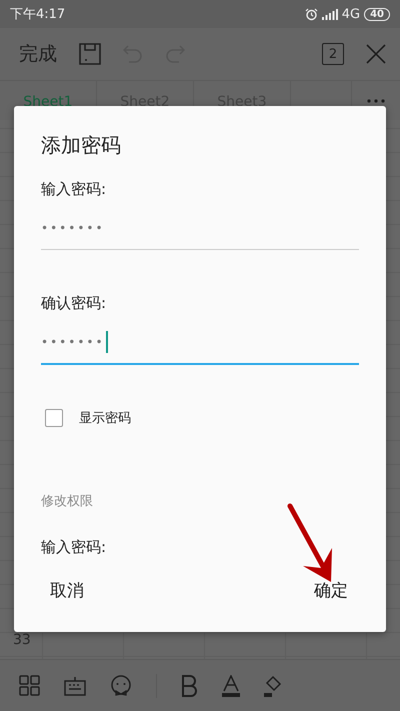 The height and width of the screenshot is (711, 400). I want to click on battery-level: 40, so click(377, 14).